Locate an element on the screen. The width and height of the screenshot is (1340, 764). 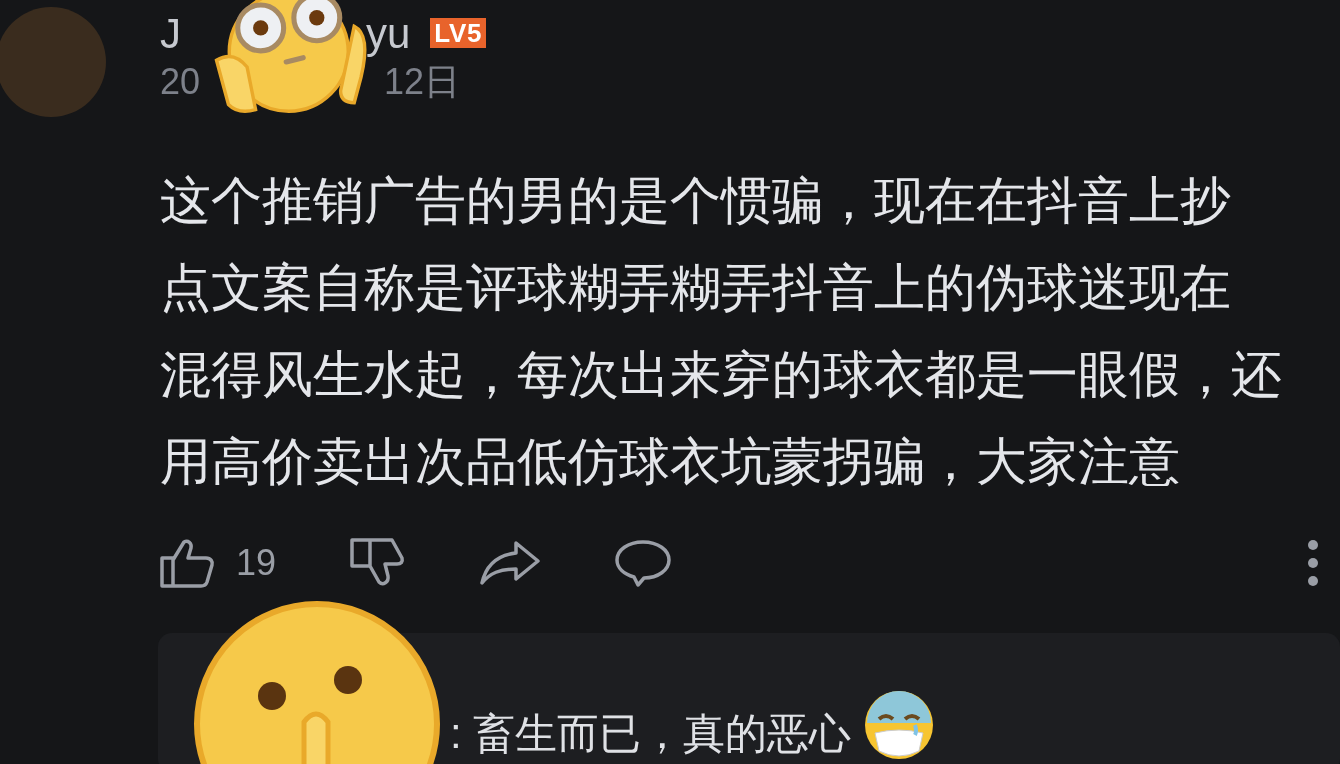
thumbs-down-icon is located at coordinates (378, 563).